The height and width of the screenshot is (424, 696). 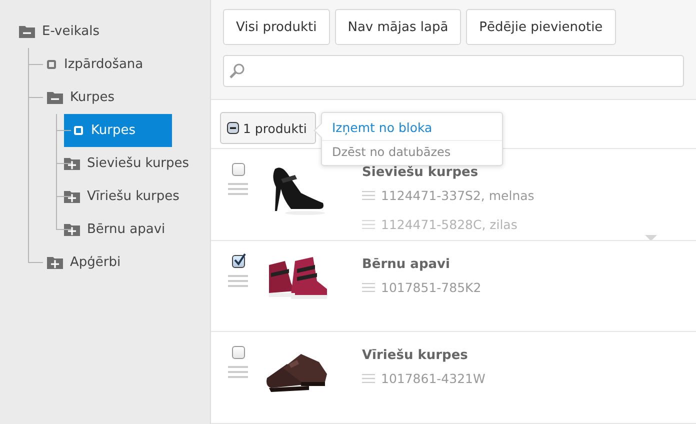 What do you see at coordinates (276, 27) in the screenshot?
I see `filter-button: Visi produkti` at bounding box center [276, 27].